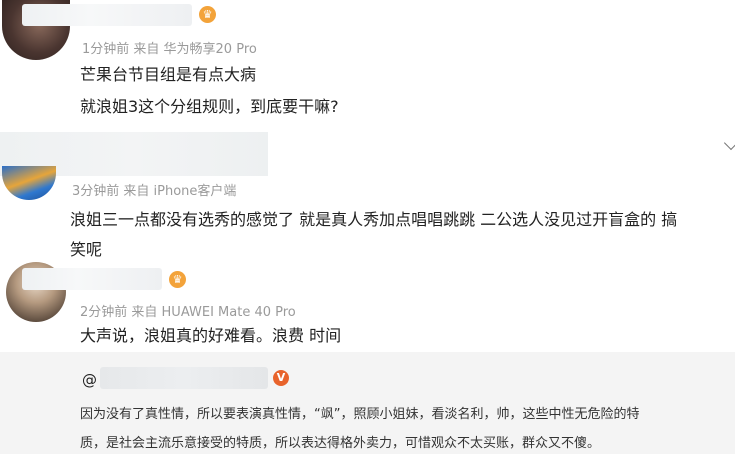  I want to click on comment-meta: 1分钟前 来自 华为畅享20 Pro, so click(169, 49).